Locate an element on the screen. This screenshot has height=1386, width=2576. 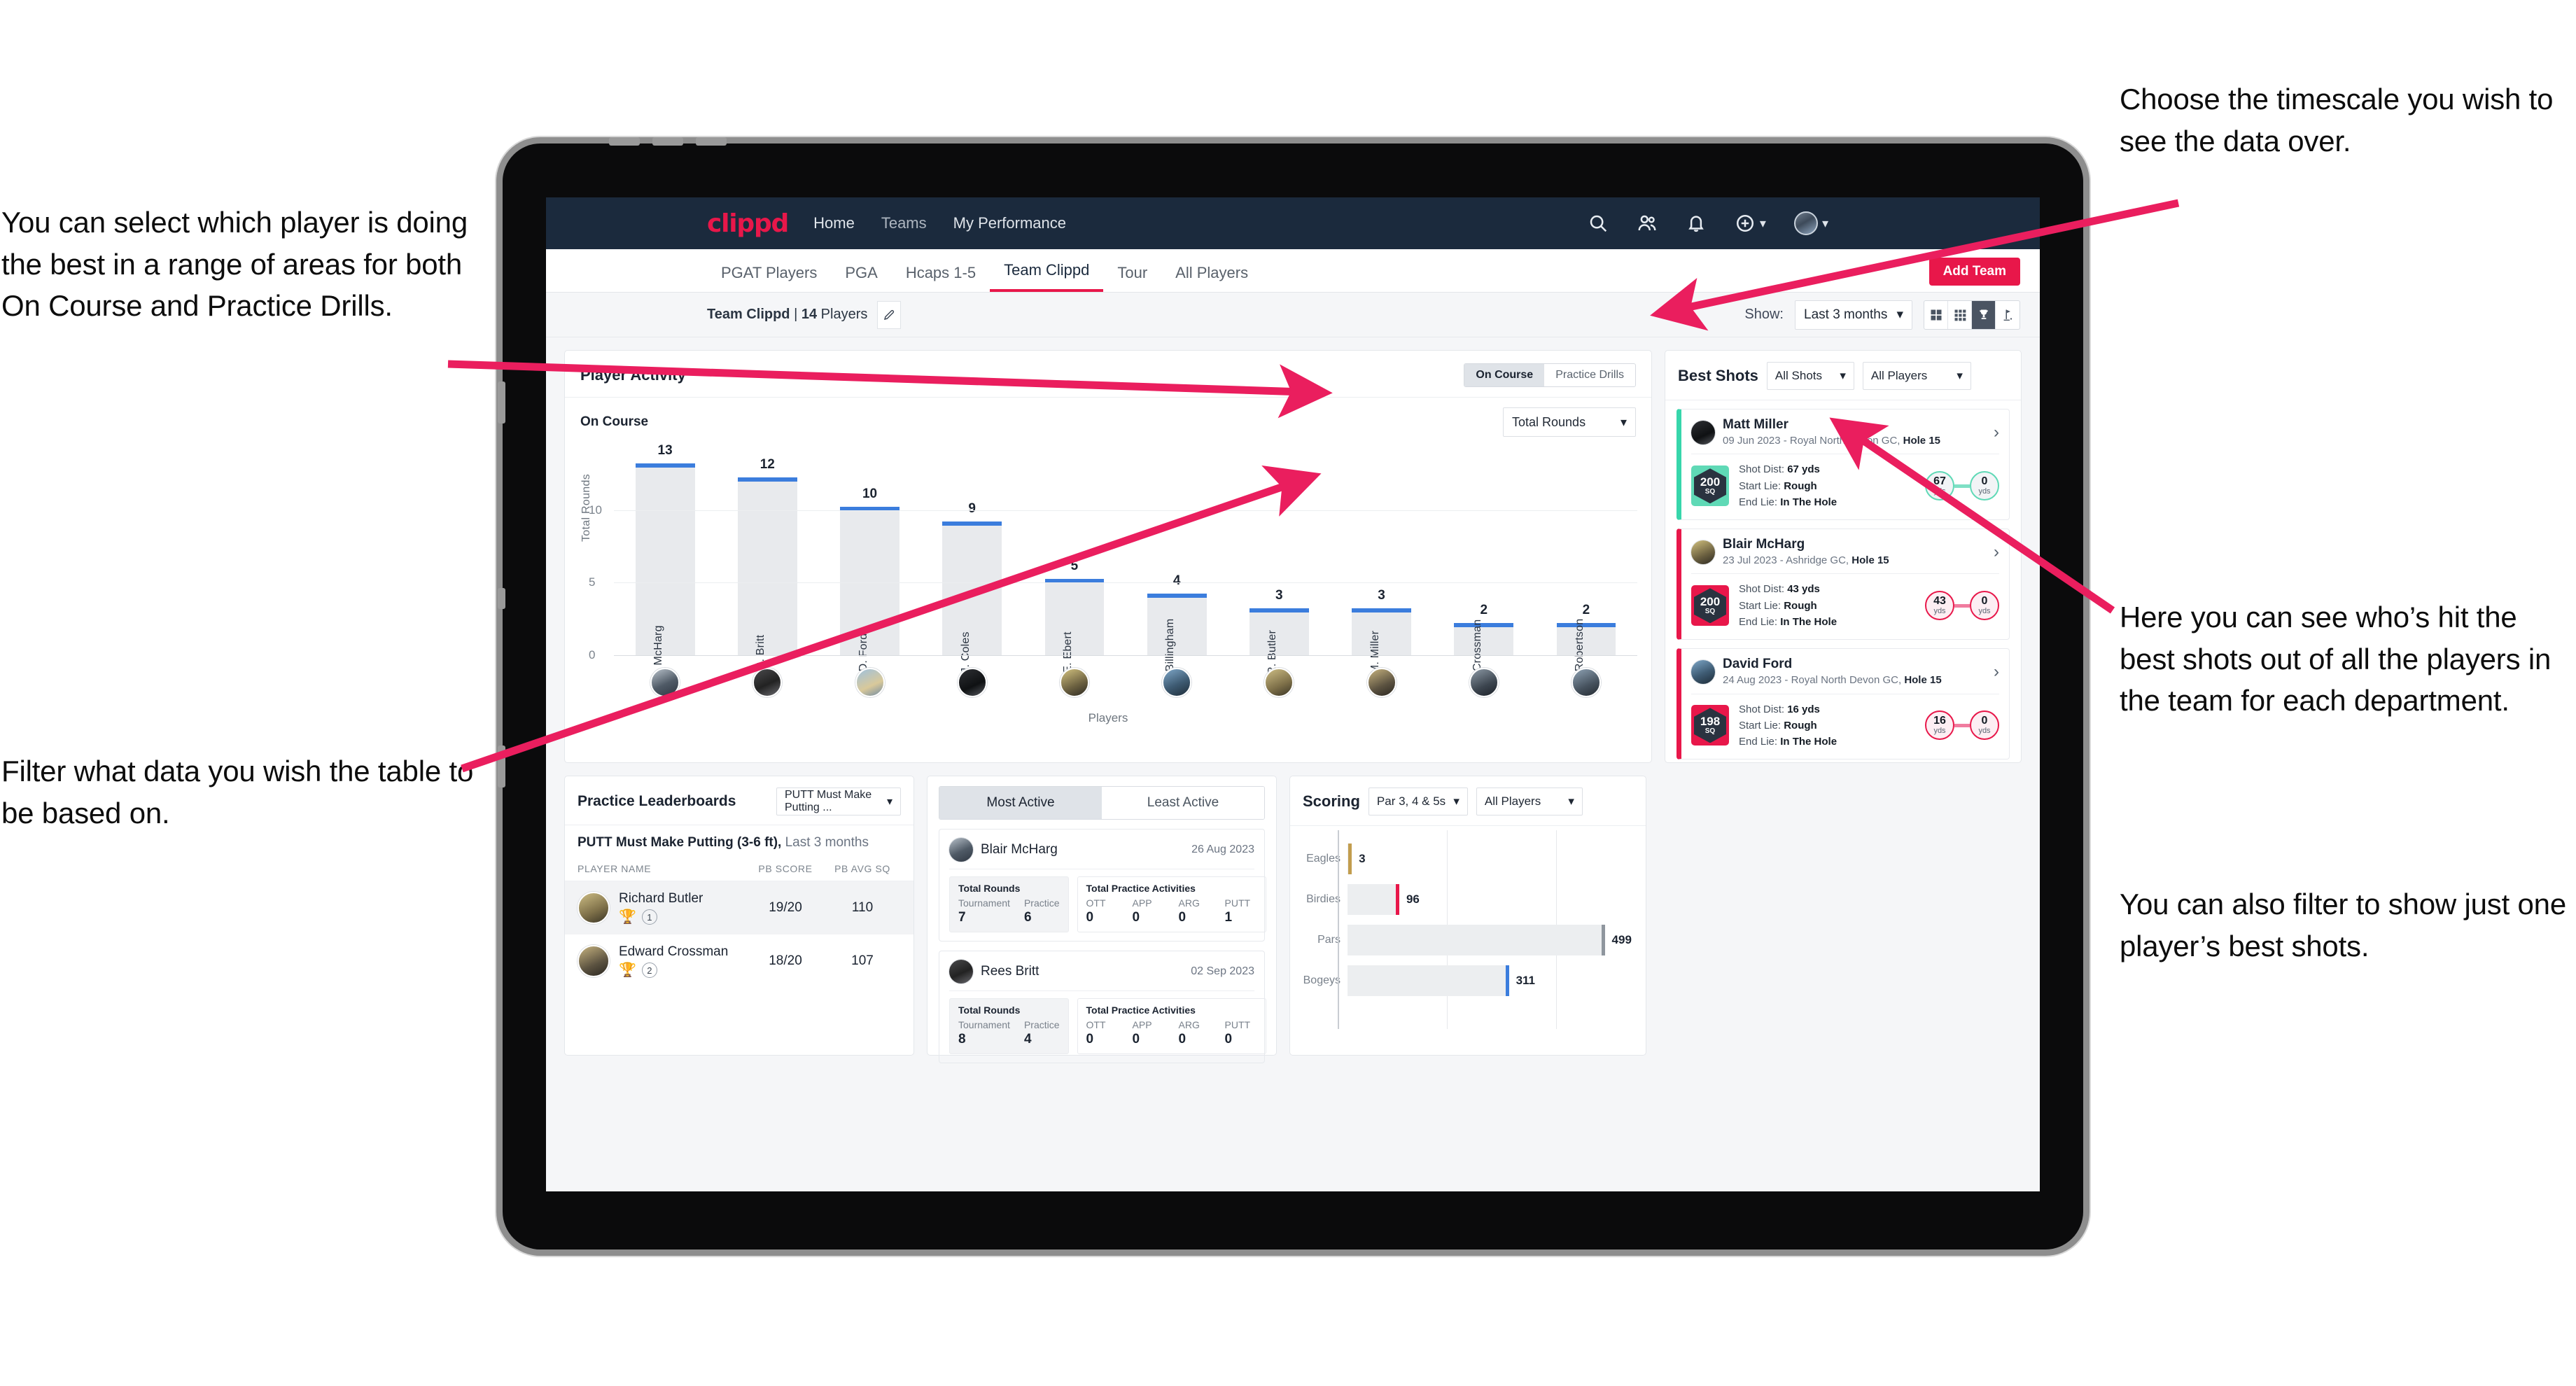
scoring-par-select: Par 3, 4 & 5s ▾ is located at coordinates (1418, 802).